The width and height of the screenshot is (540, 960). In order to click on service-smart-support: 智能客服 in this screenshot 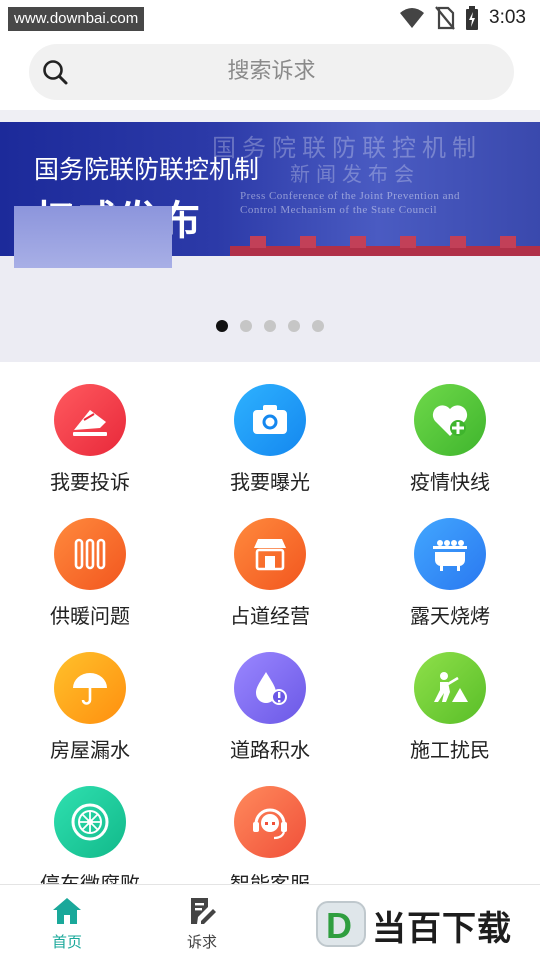, I will do `click(270, 831)`.